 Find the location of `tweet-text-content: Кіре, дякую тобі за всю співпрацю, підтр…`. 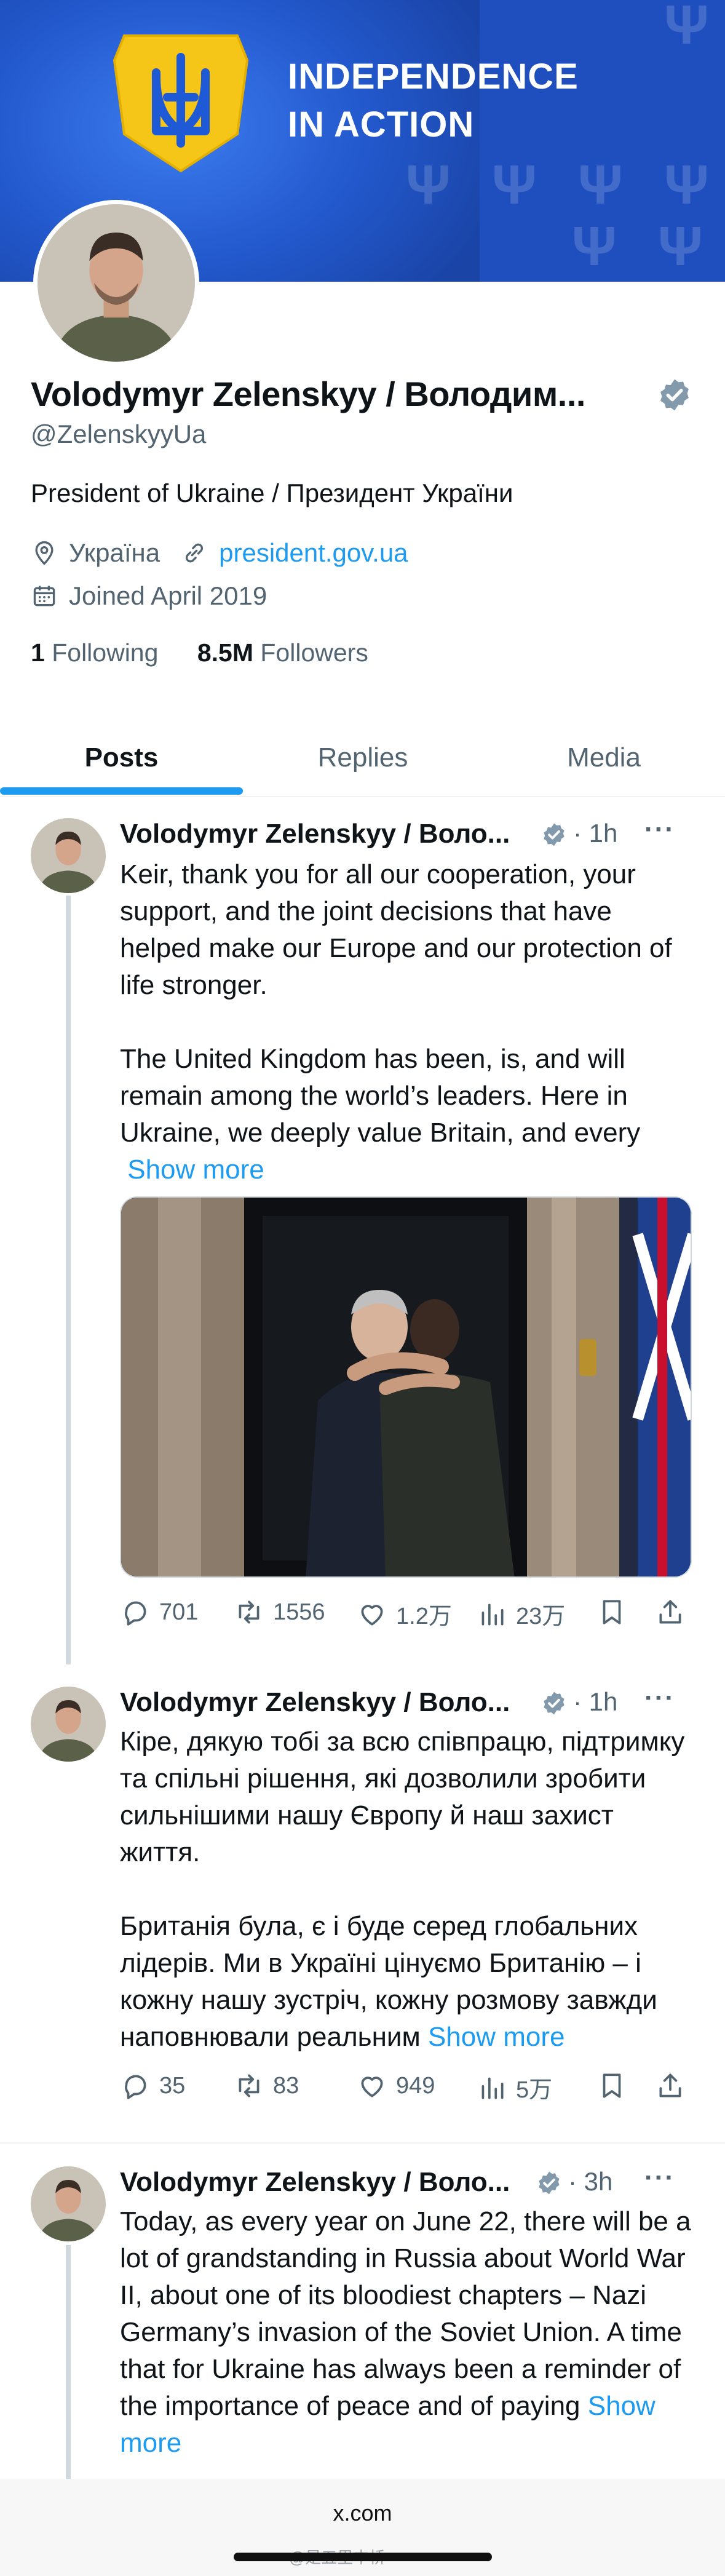

tweet-text-content: Кіре, дякую тобі за всю співпрацю, підтр… is located at coordinates (402, 1889).